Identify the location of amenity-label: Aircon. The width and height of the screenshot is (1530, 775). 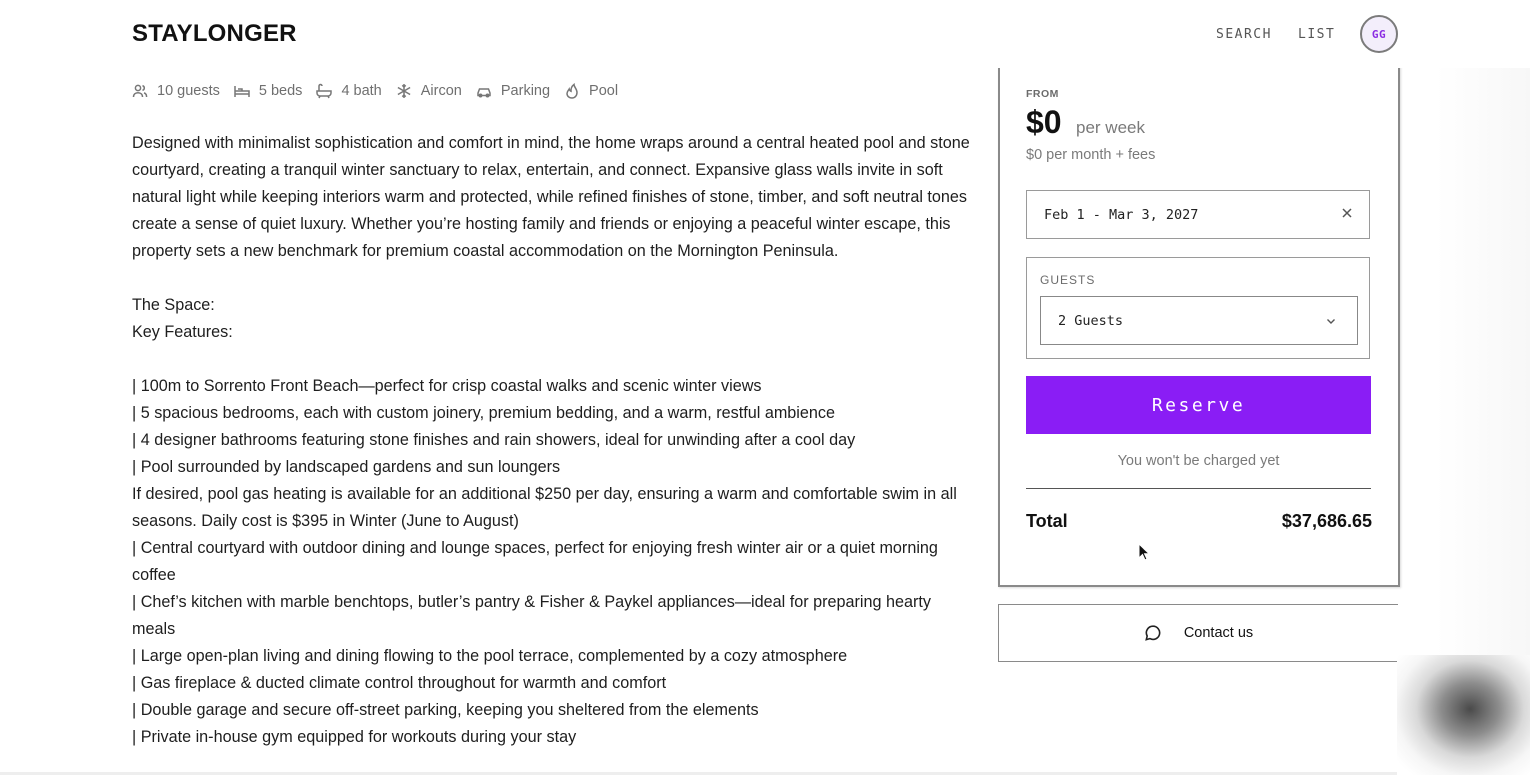
(441, 91).